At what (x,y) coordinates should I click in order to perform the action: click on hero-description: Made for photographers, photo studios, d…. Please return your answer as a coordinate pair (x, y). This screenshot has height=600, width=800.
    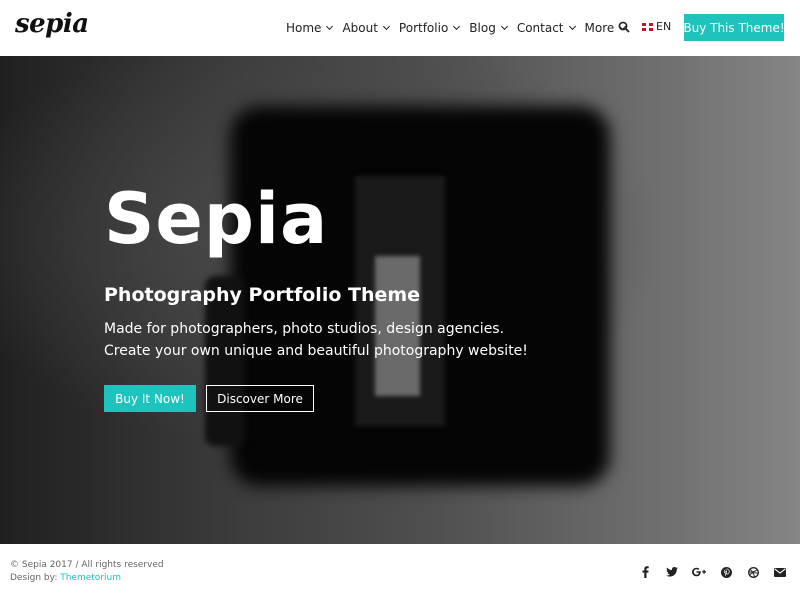
    Looking at the image, I should click on (316, 340).